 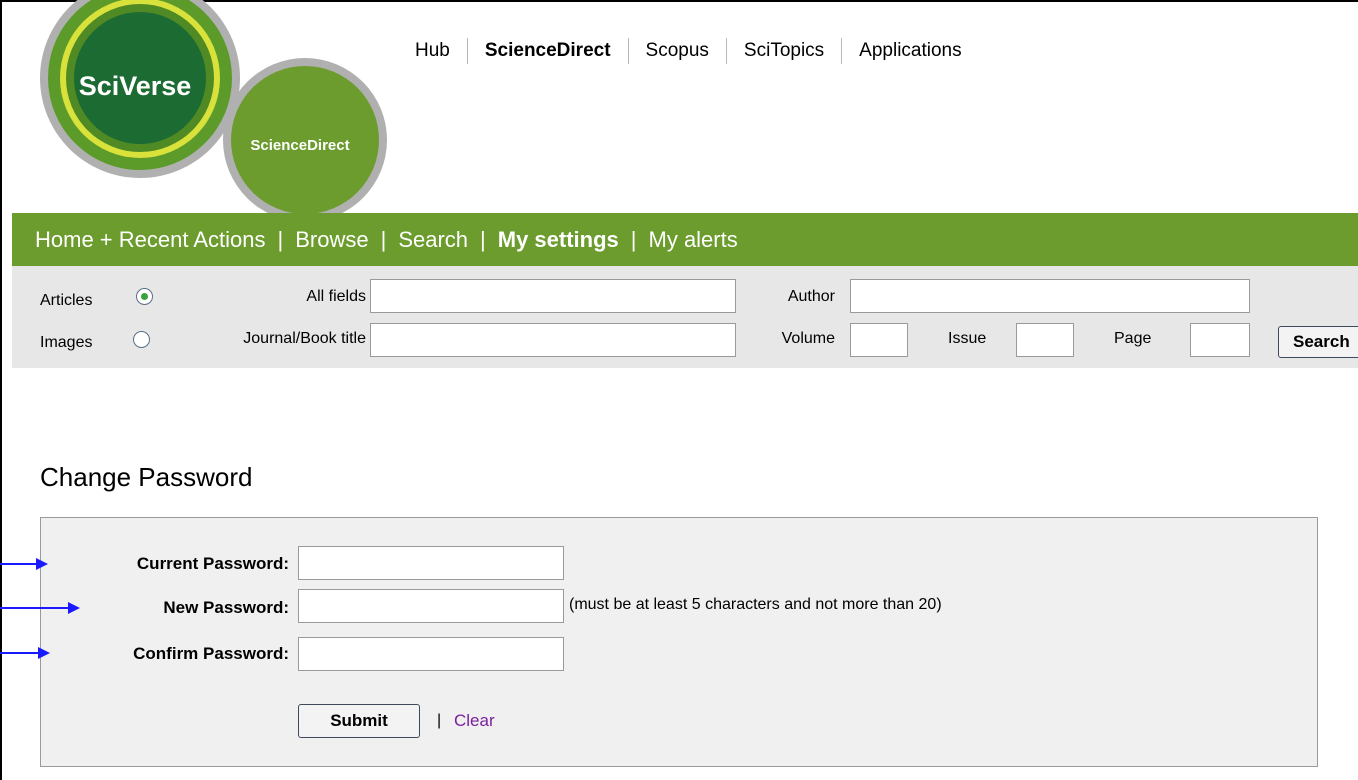 What do you see at coordinates (474, 721) in the screenshot?
I see `clear-link: Clear` at bounding box center [474, 721].